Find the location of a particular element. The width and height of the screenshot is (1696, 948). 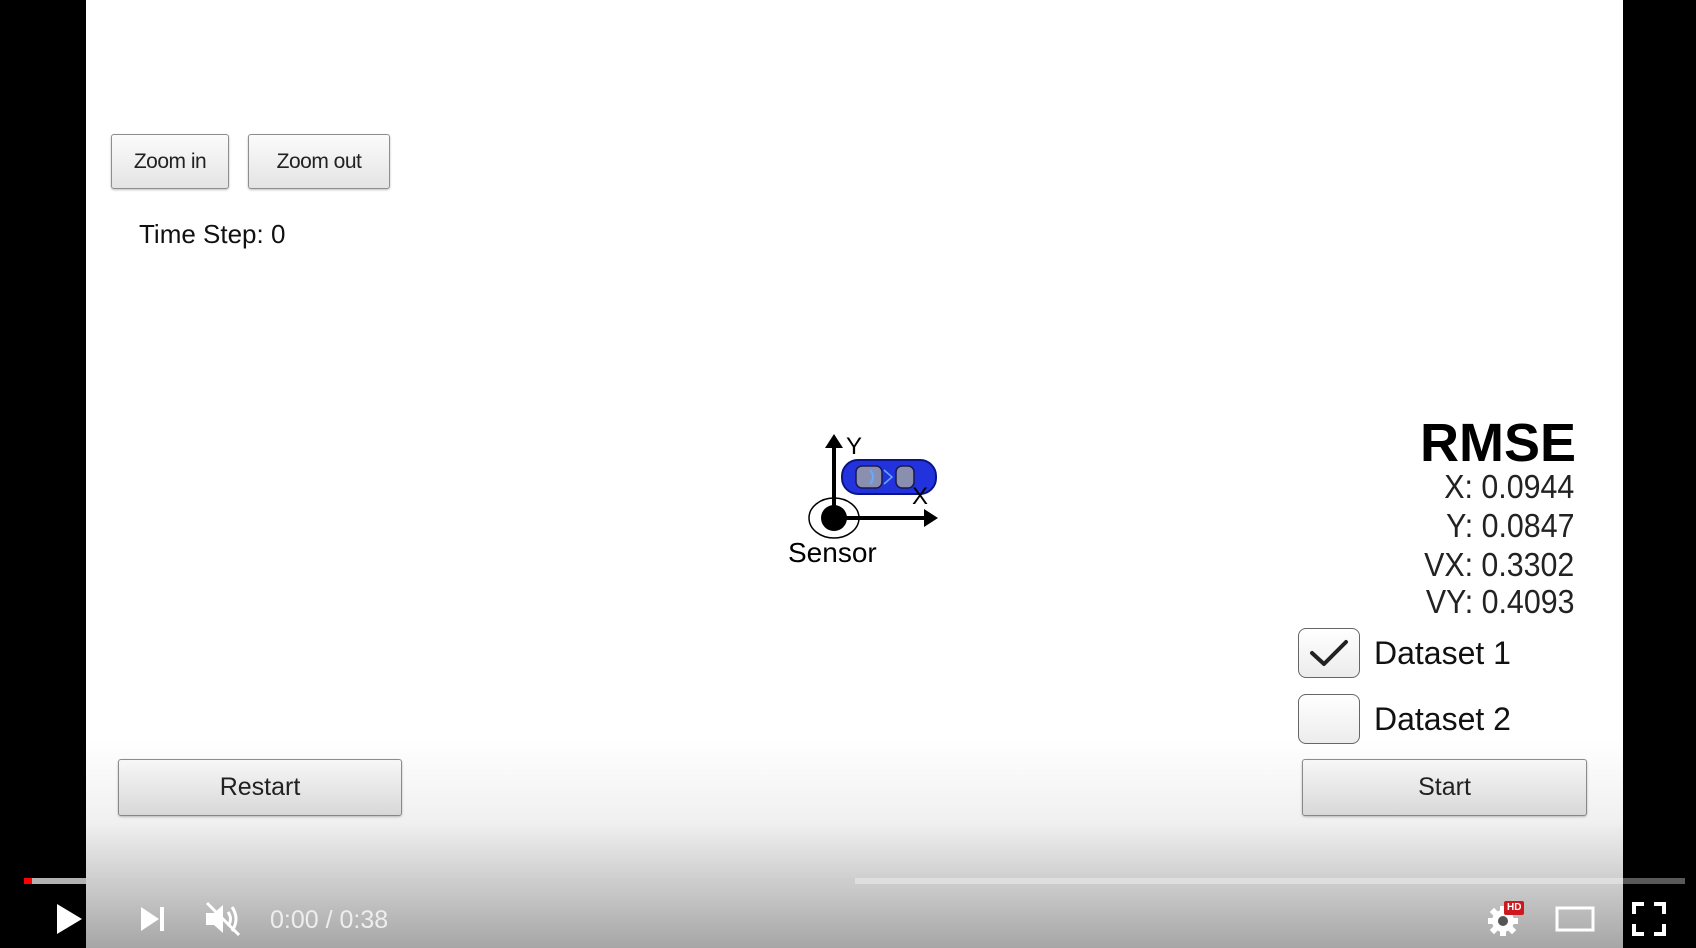

mute-button is located at coordinates (223, 919).